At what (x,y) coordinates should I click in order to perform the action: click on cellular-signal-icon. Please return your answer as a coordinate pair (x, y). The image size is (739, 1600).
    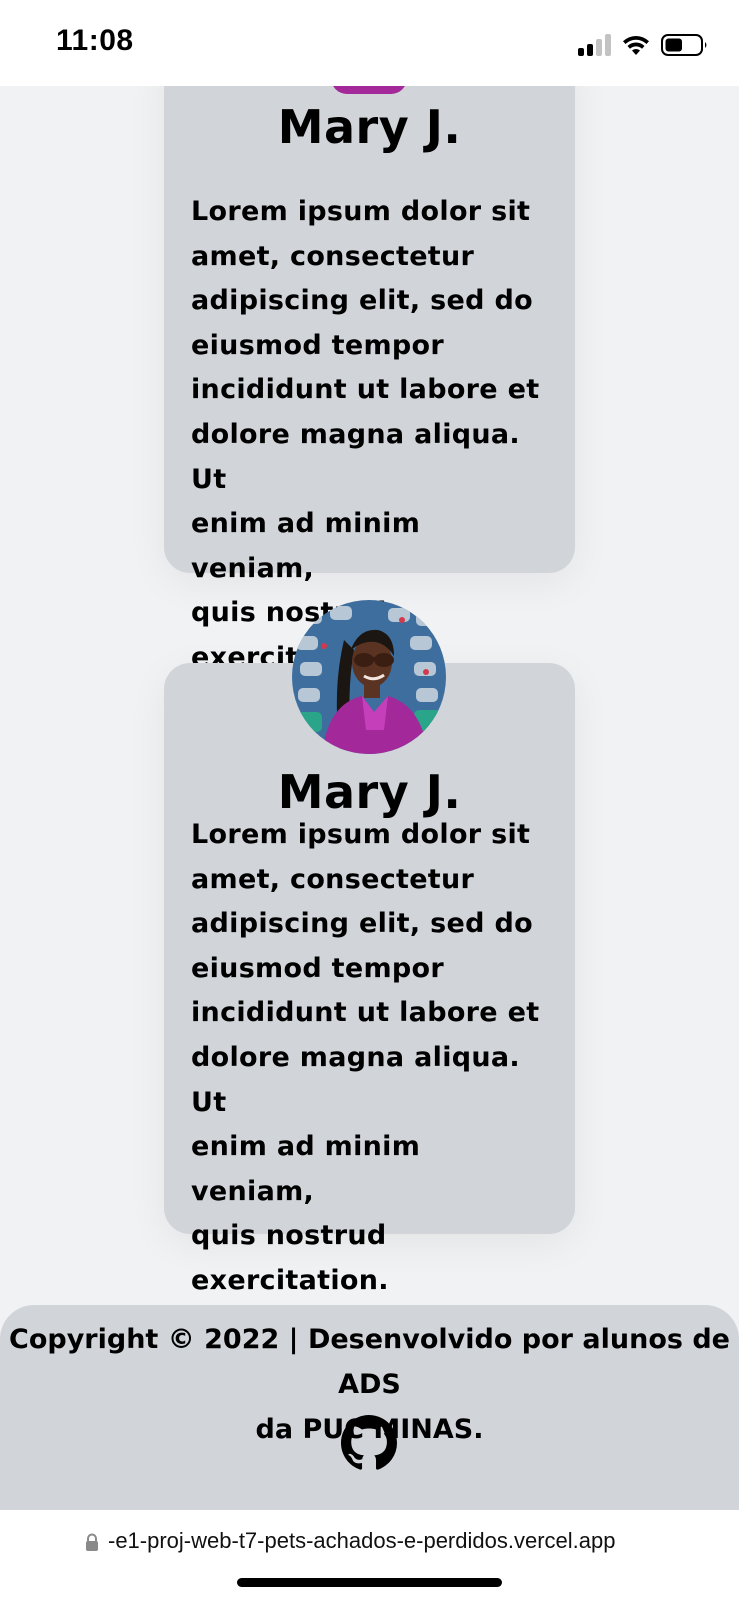
    Looking at the image, I should click on (594, 45).